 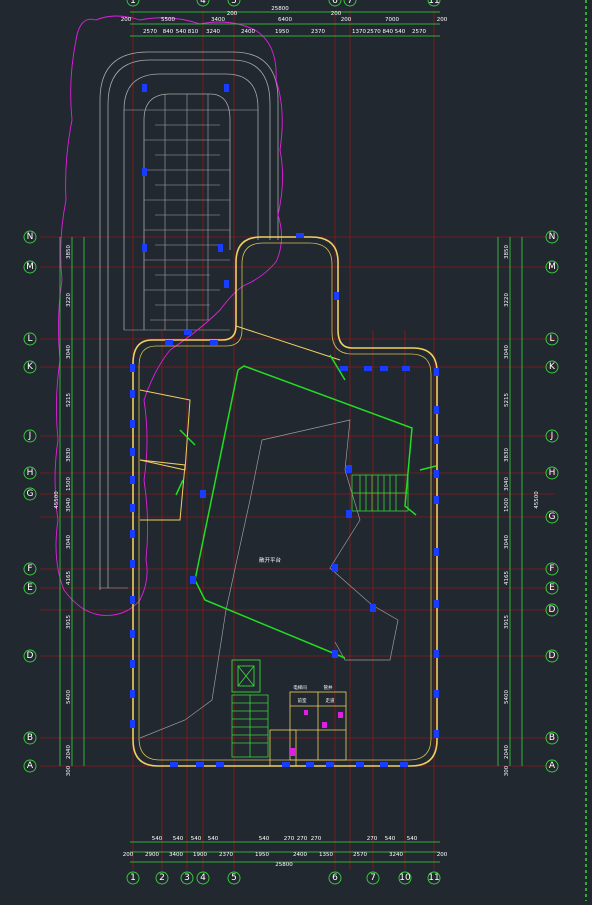 What do you see at coordinates (57, 500) in the screenshot?
I see `left-total-dim: 45500` at bounding box center [57, 500].